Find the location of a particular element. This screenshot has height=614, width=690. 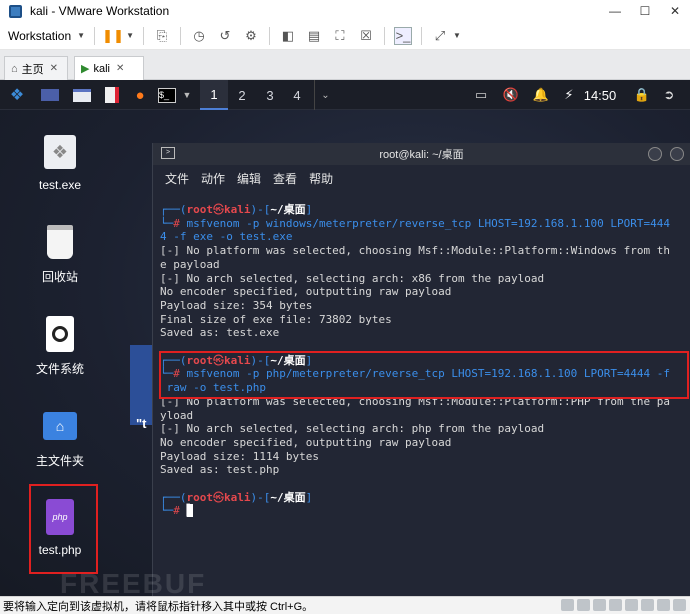

pause-icon: ❚❚ is located at coordinates (113, 36).